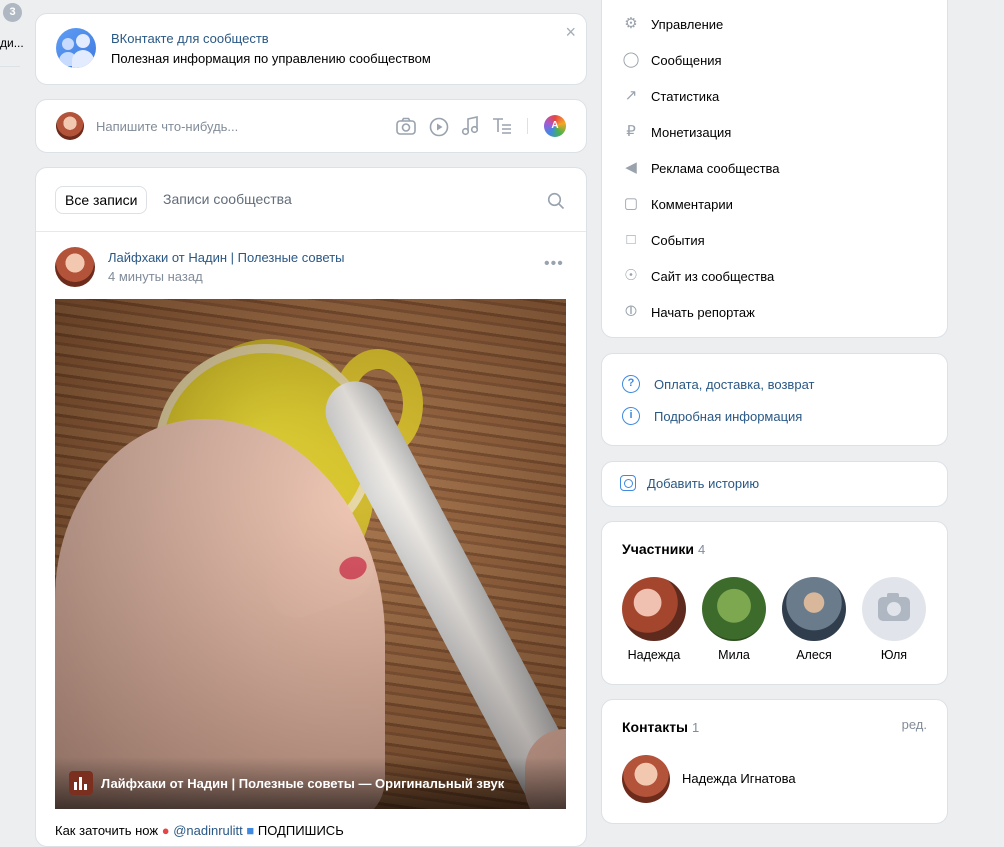 The image size is (1004, 847). What do you see at coordinates (227, 199) in the screenshot?
I see `tab-community-posts: Записи сообщества` at bounding box center [227, 199].